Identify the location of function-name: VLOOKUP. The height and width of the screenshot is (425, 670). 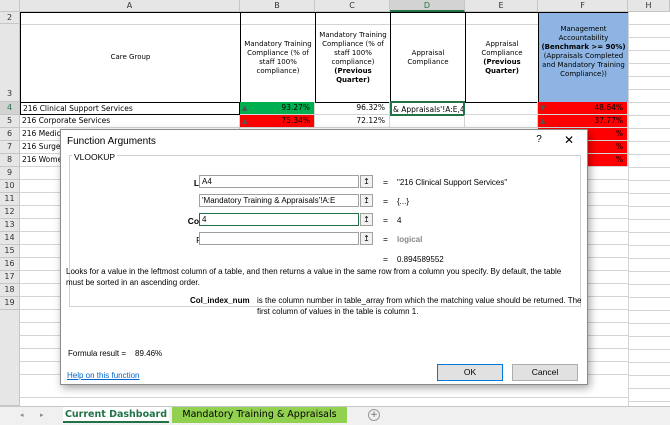
(95, 157).